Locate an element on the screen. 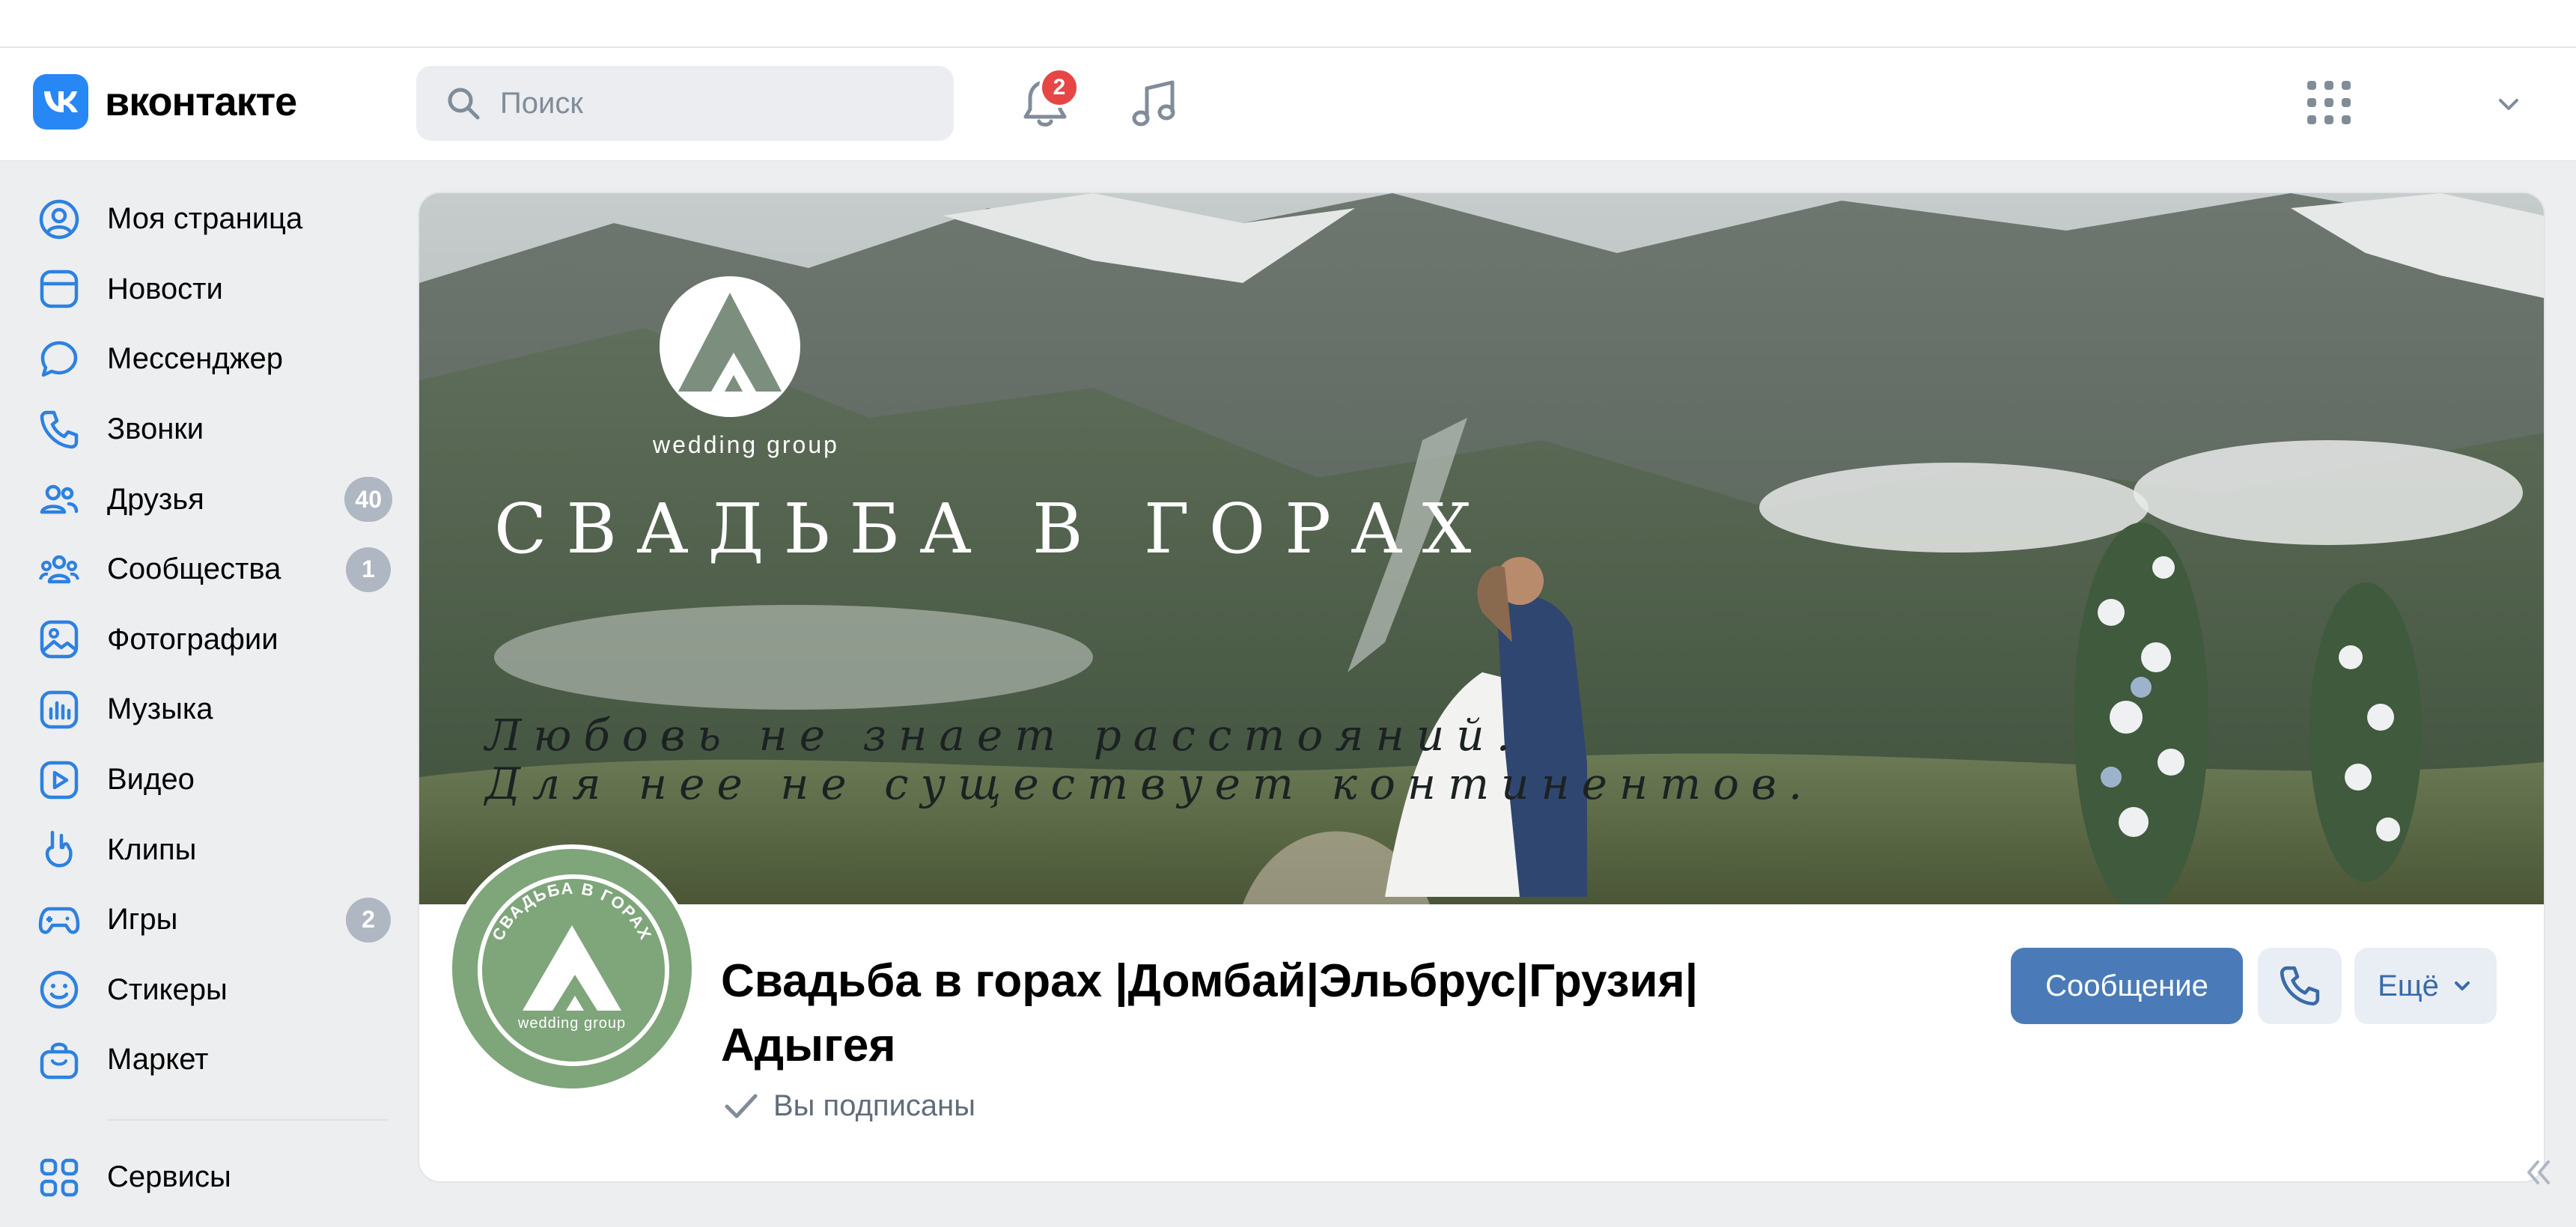 The image size is (2576, 1227). sidebar-item-friends: Друзья 40 is located at coordinates (202, 499).